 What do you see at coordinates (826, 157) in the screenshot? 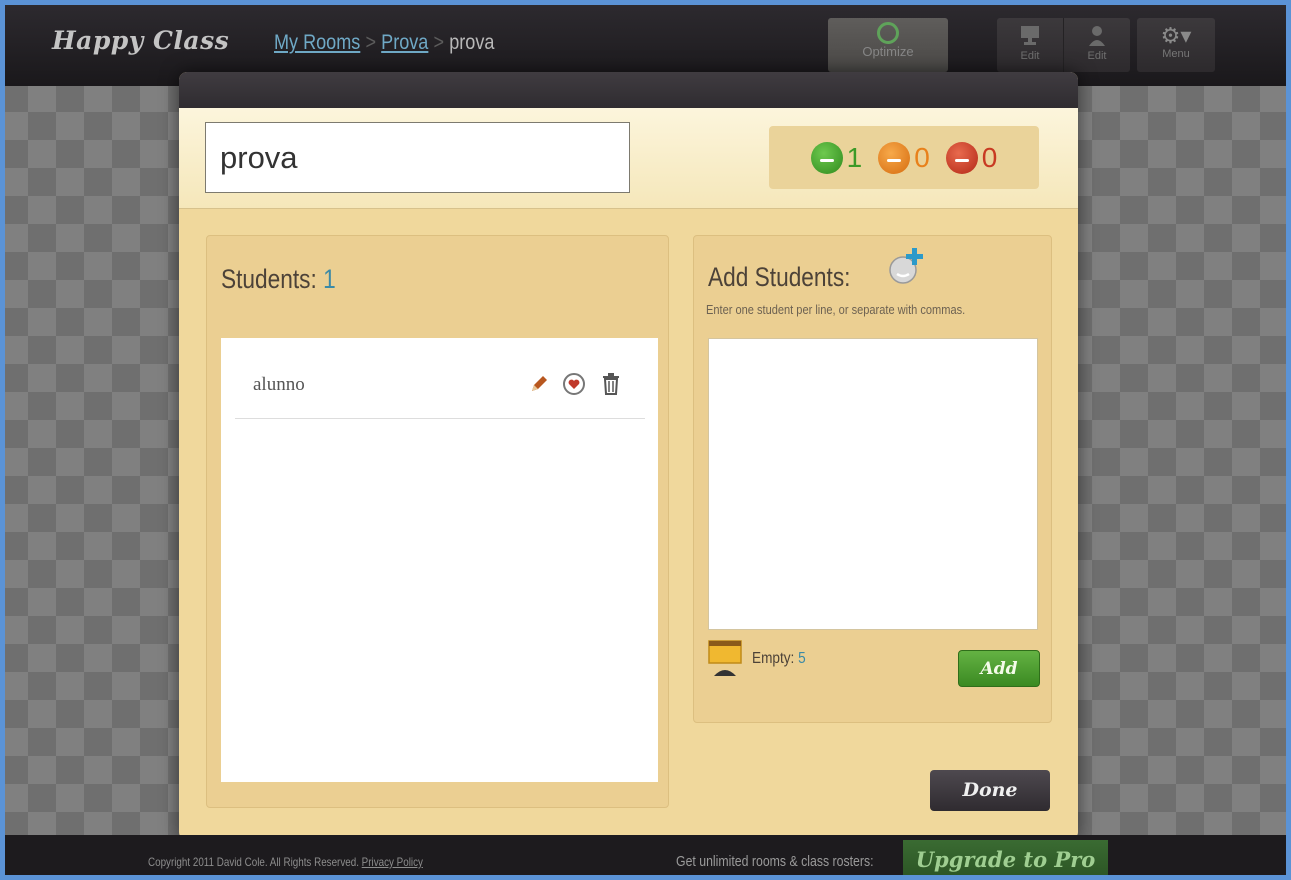
I see `happy-face-icon` at bounding box center [826, 157].